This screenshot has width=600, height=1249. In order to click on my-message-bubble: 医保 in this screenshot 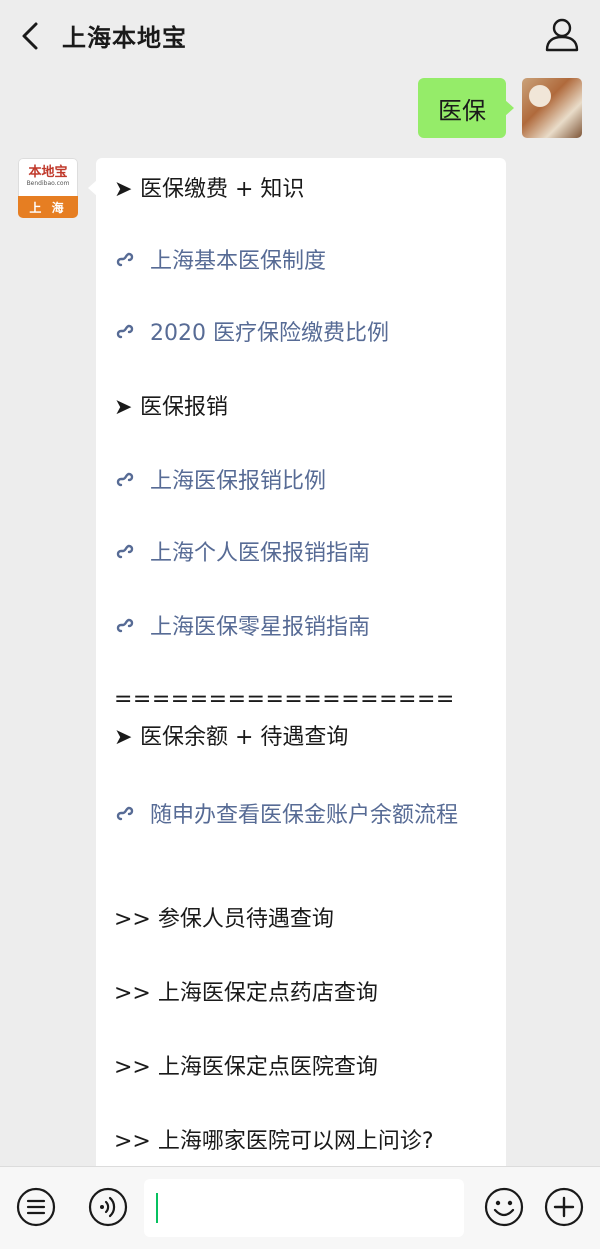, I will do `click(466, 108)`.